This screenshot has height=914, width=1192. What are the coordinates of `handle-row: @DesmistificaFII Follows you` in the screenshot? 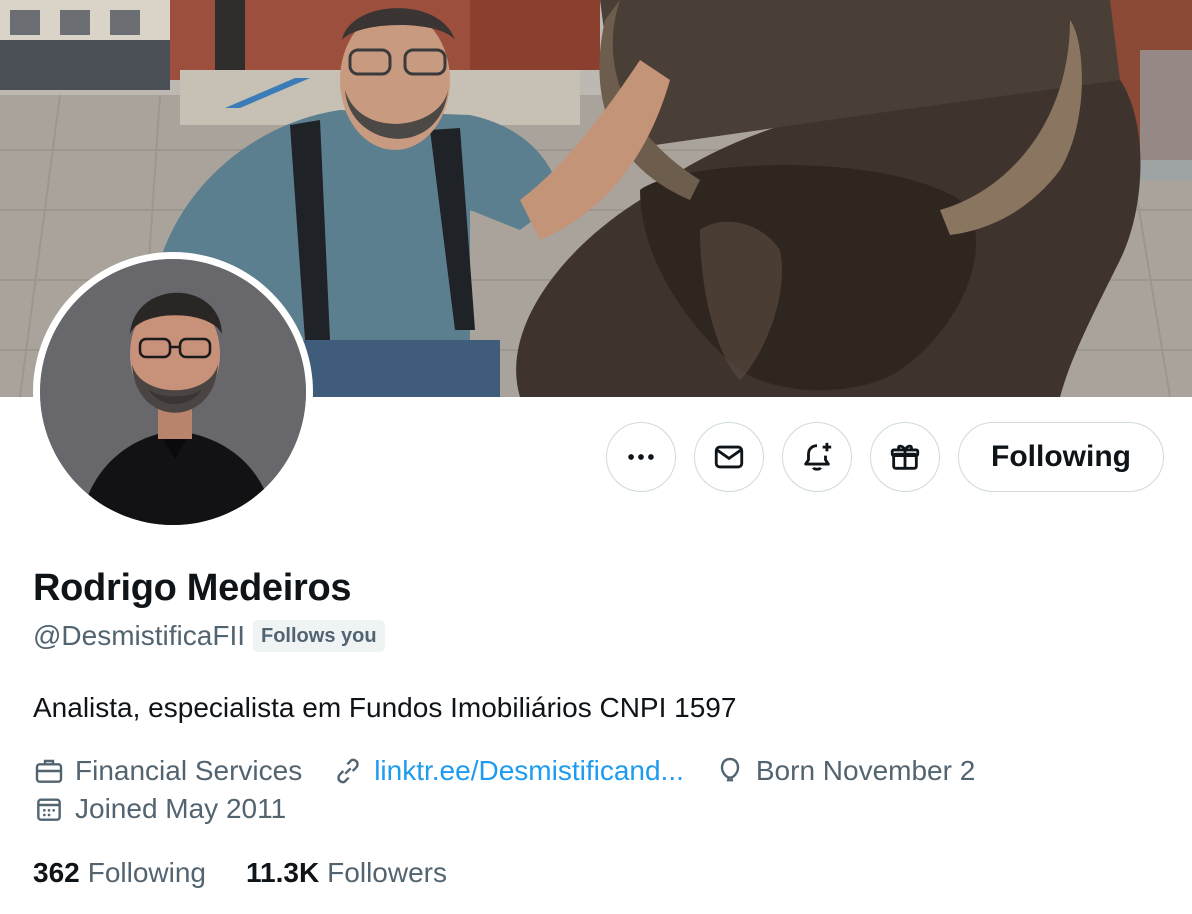 It's located at (209, 636).